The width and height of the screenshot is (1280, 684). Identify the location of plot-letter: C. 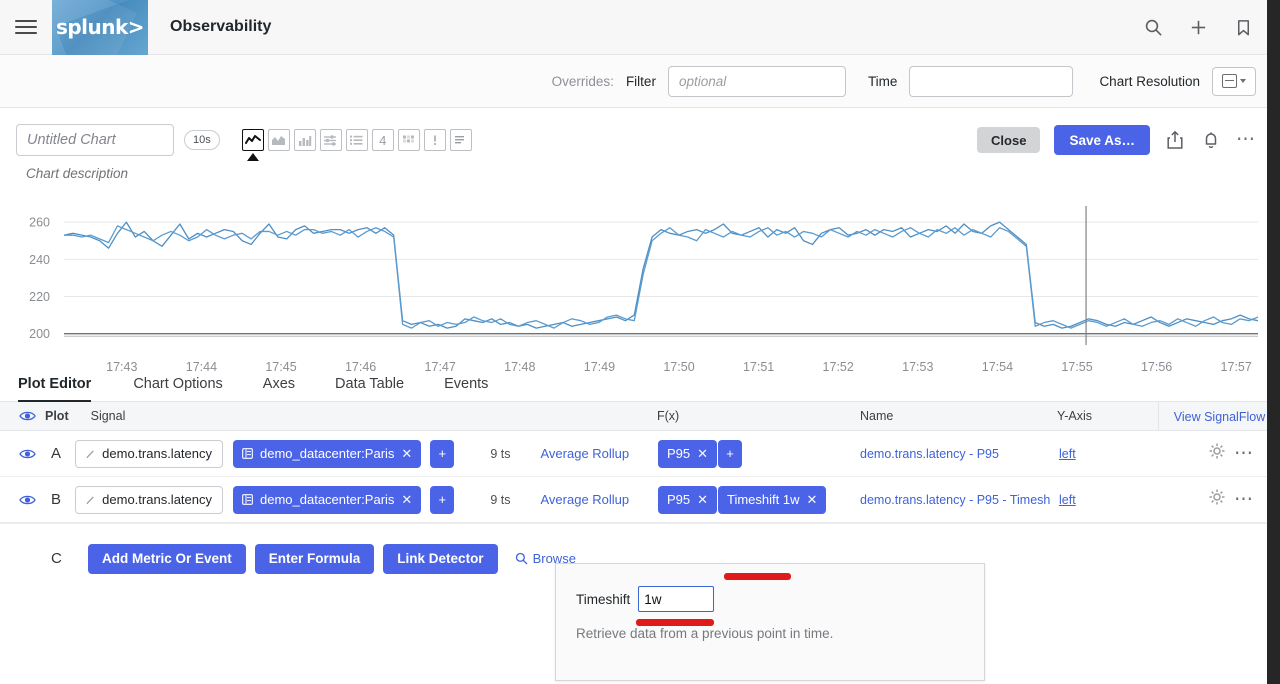
(56, 558).